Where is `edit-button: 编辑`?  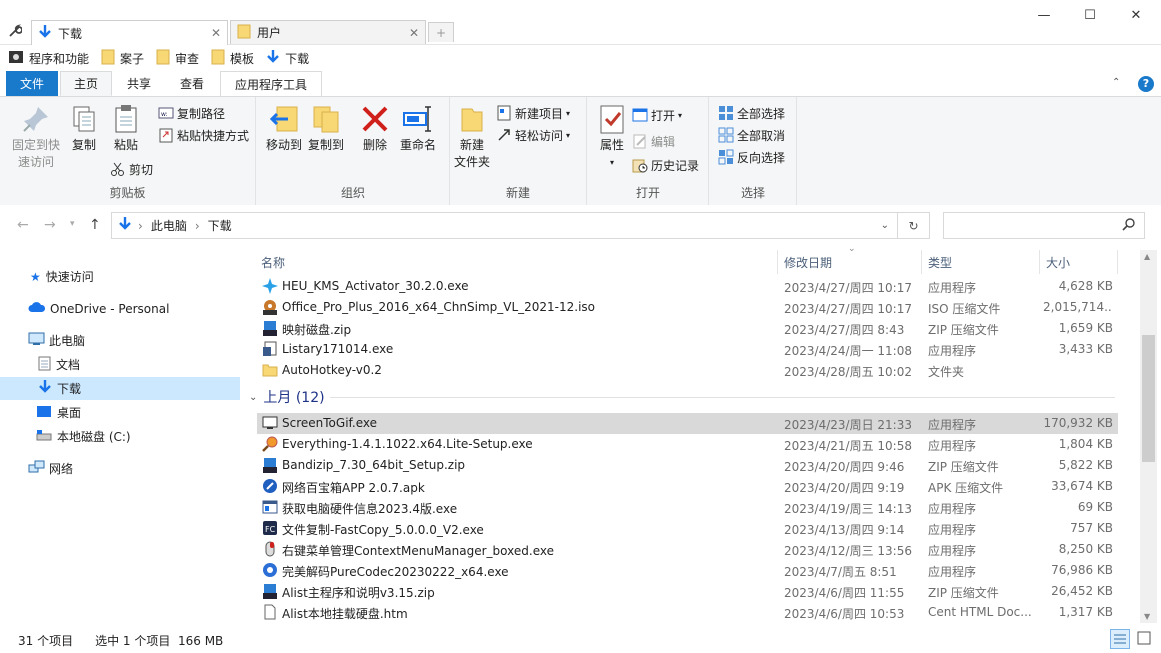 edit-button: 编辑 is located at coordinates (653, 141).